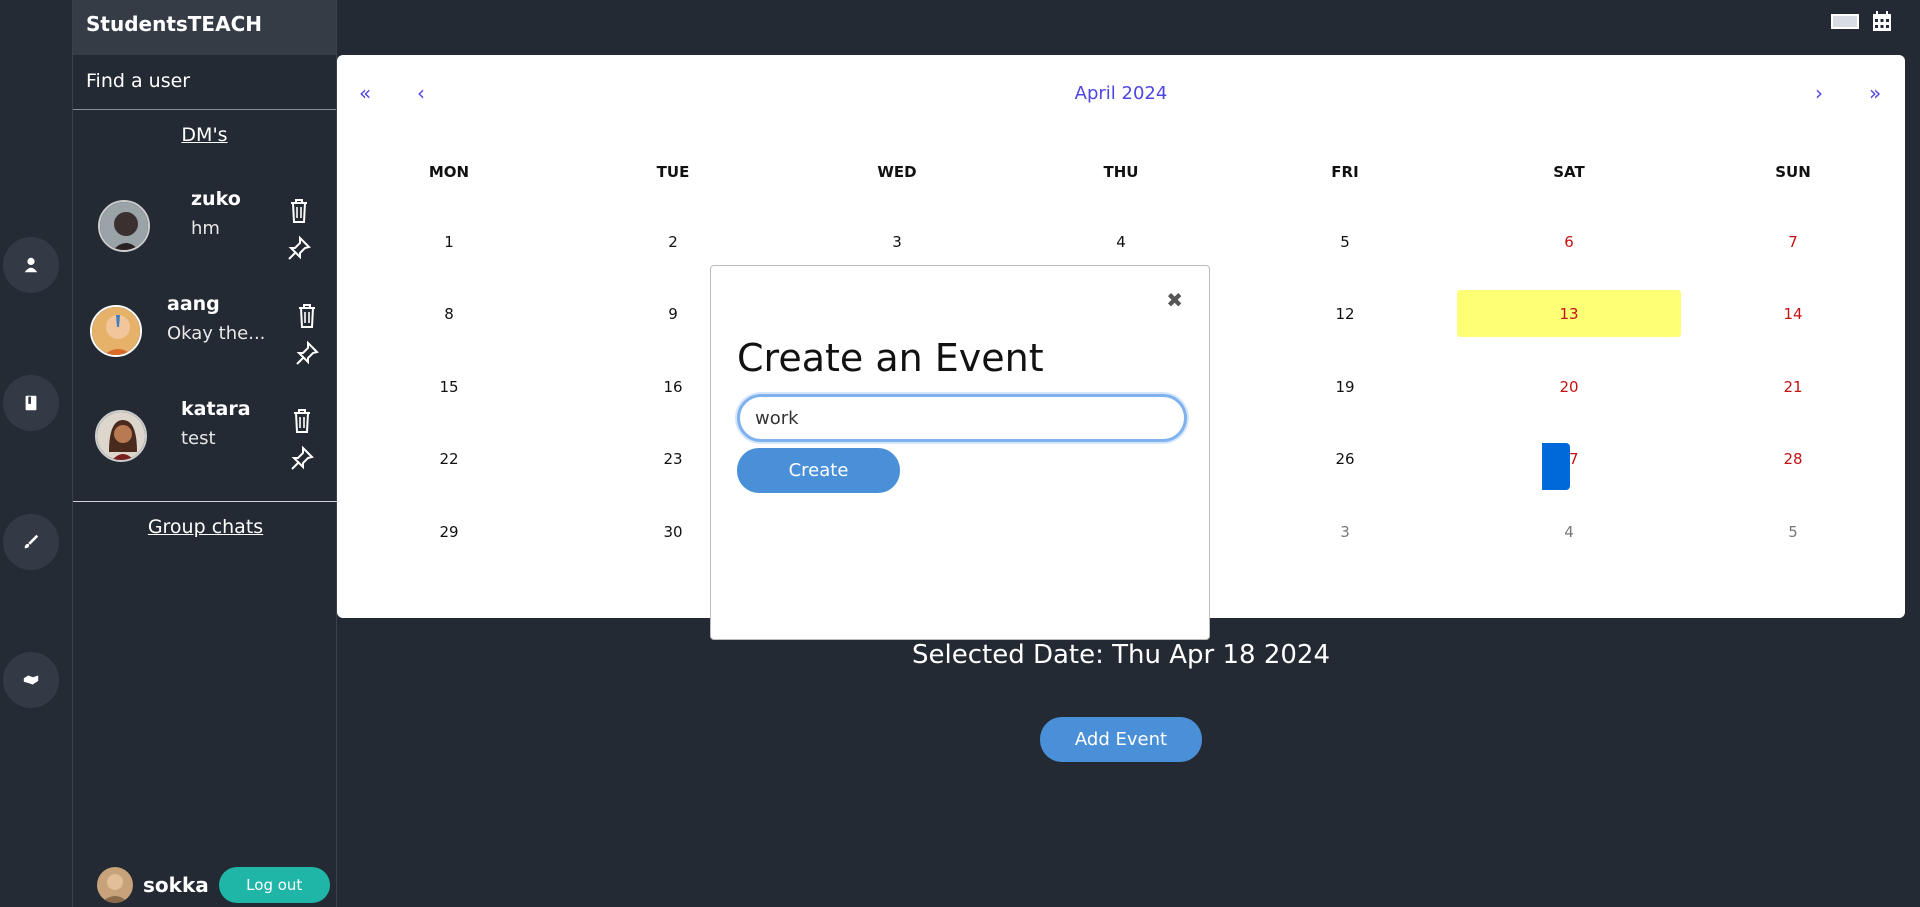  Describe the element at coordinates (449, 531) in the screenshot. I see `calendar-day: 29` at that location.